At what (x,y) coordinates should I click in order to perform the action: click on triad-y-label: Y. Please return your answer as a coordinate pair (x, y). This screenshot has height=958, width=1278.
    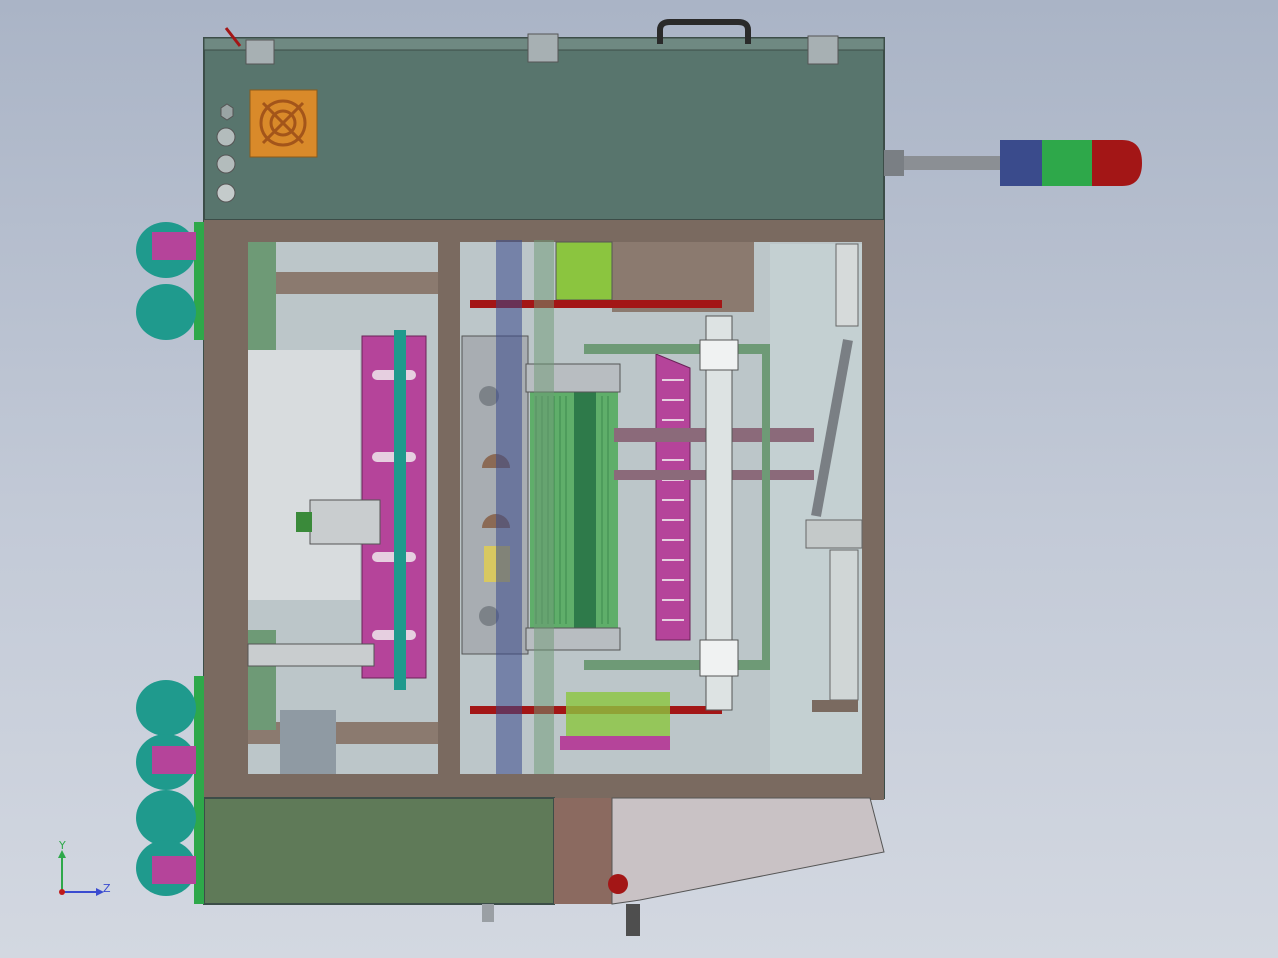
    Looking at the image, I should click on (62, 845).